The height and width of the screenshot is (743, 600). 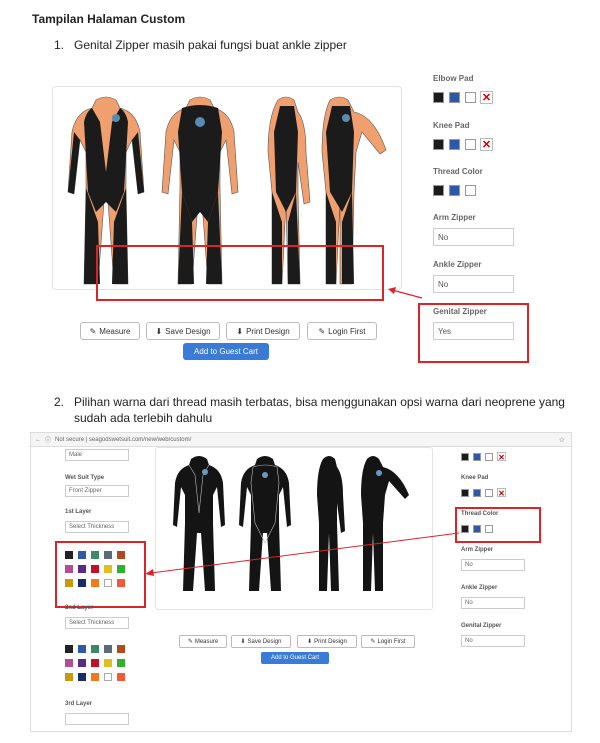 I want to click on genital-zipper-select-2: No, so click(x=493, y=641).